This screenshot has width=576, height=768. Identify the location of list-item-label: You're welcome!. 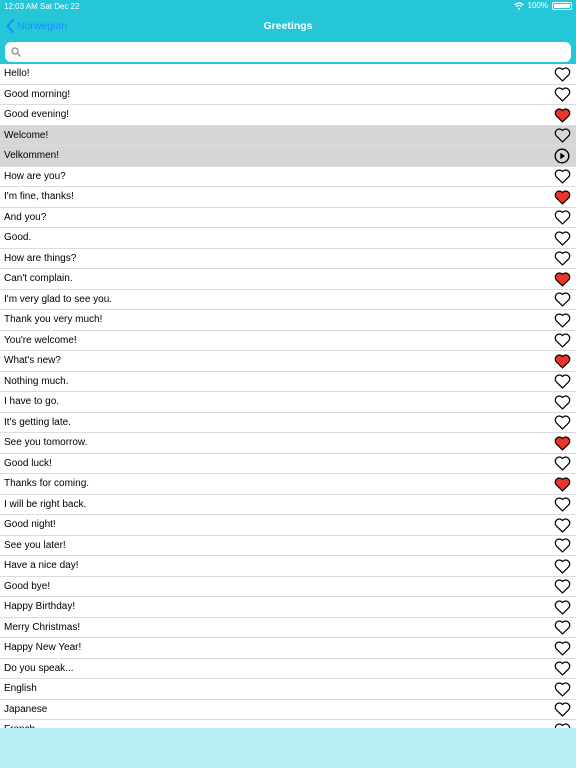
(40, 340).